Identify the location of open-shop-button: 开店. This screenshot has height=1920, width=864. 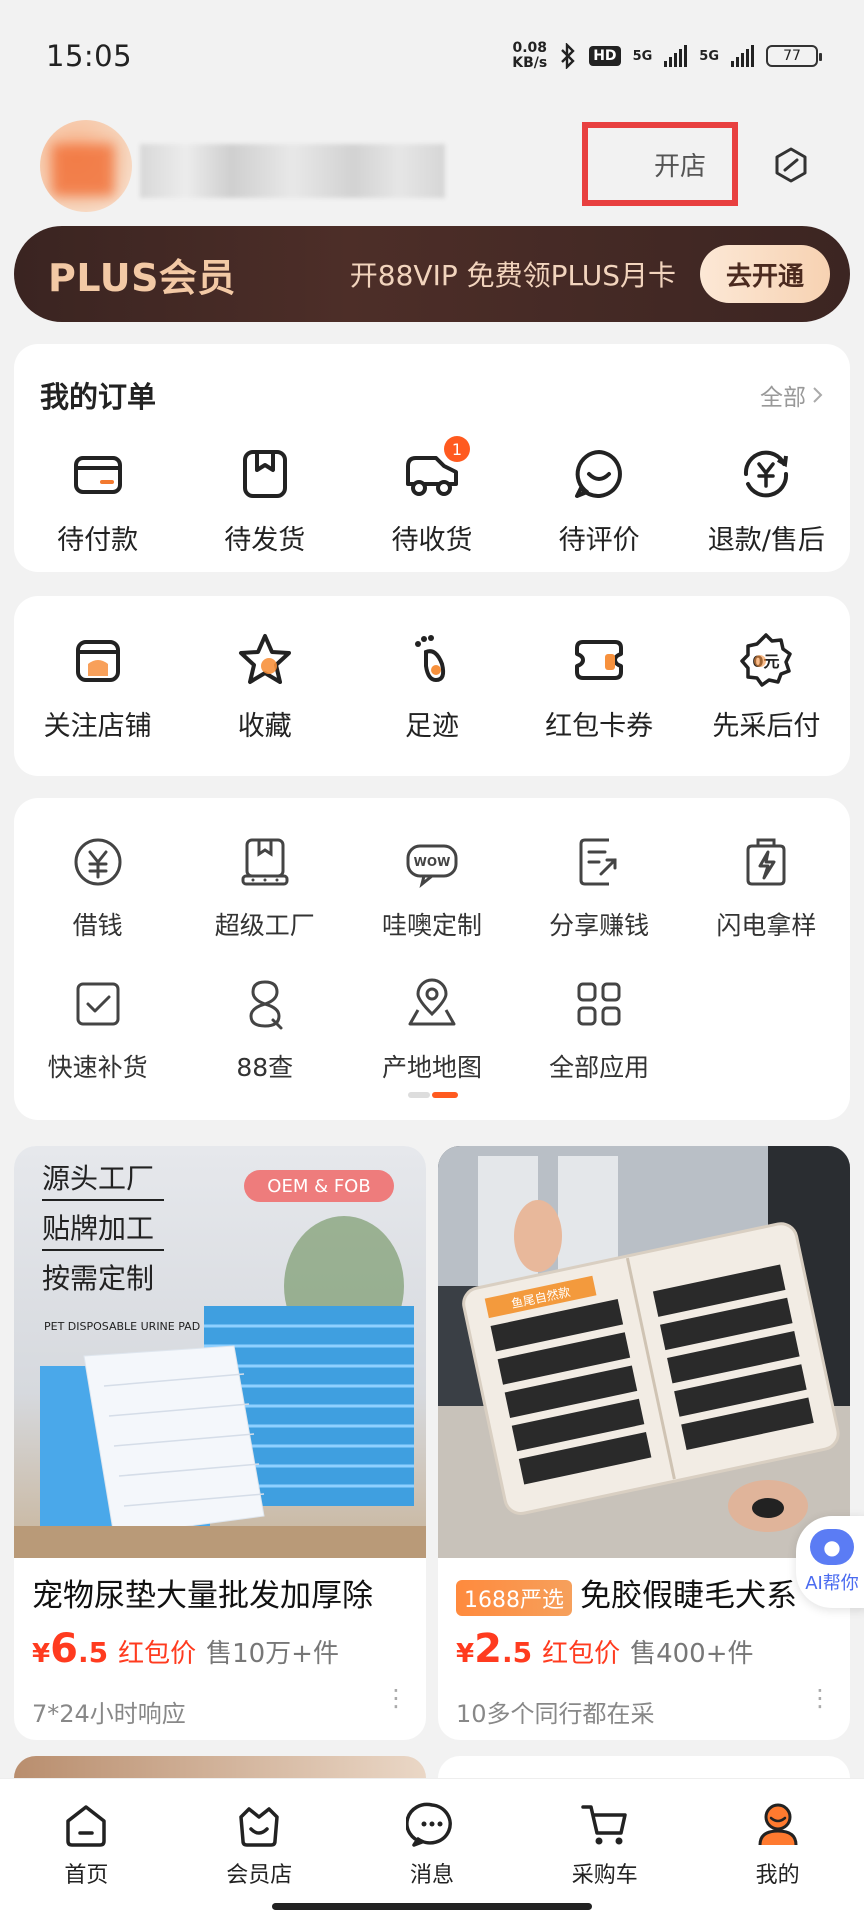
(660, 164).